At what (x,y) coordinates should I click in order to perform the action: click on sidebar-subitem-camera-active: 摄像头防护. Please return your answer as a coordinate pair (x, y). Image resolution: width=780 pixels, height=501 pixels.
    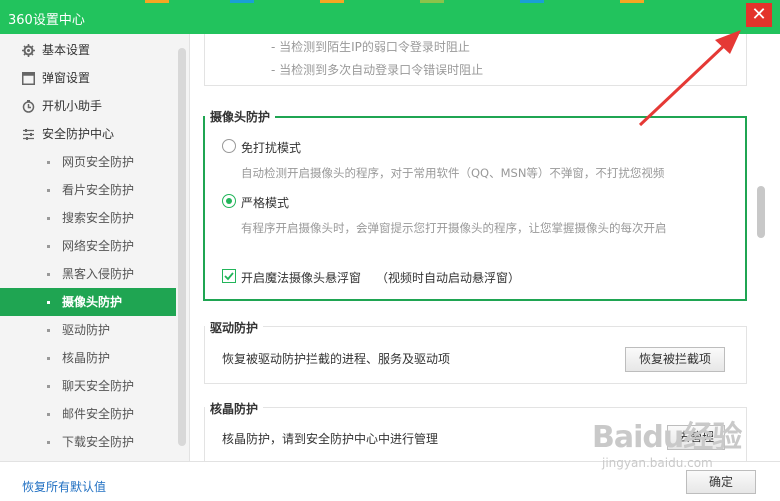
    Looking at the image, I should click on (88, 302).